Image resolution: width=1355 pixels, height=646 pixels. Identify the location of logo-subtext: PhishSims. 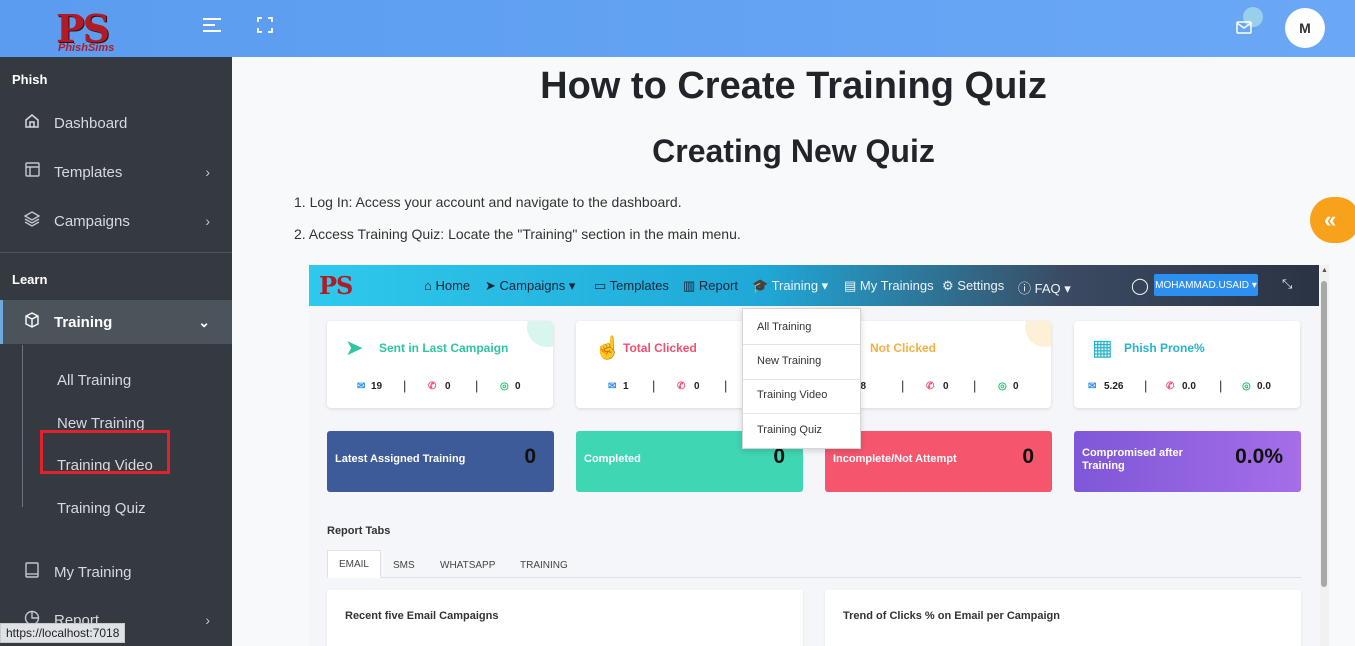
(86, 48).